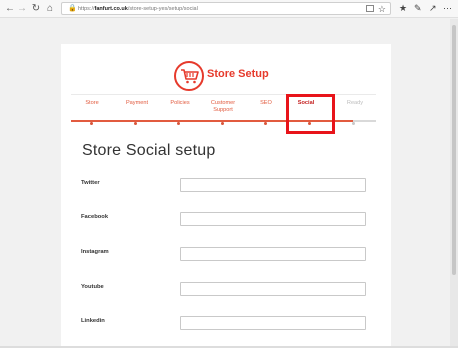 This screenshot has width=458, height=348. Describe the element at coordinates (180, 103) in the screenshot. I see `step-policies: Policies` at that location.